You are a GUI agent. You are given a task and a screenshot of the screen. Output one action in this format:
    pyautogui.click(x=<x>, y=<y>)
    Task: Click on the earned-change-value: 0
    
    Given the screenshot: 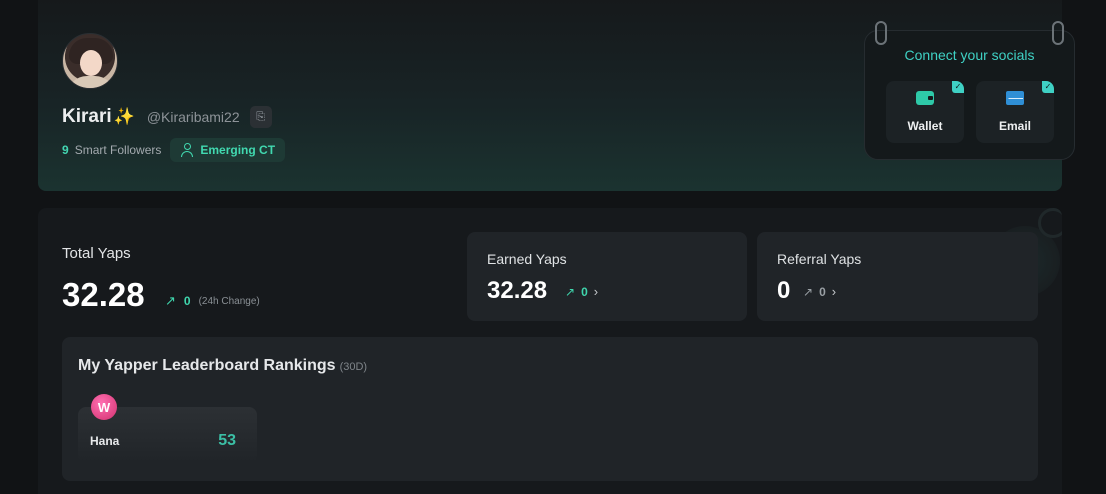 What is the action you would take?
    pyautogui.click(x=584, y=291)
    